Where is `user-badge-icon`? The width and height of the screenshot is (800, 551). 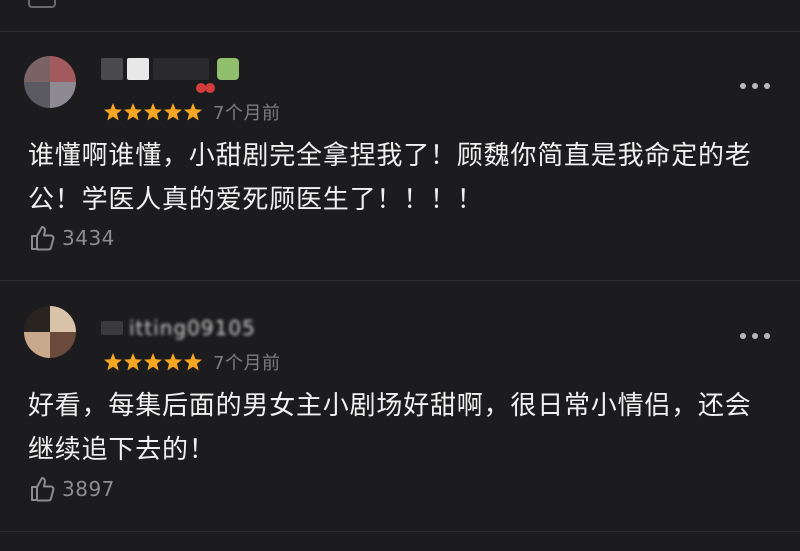
user-badge-icon is located at coordinates (228, 69).